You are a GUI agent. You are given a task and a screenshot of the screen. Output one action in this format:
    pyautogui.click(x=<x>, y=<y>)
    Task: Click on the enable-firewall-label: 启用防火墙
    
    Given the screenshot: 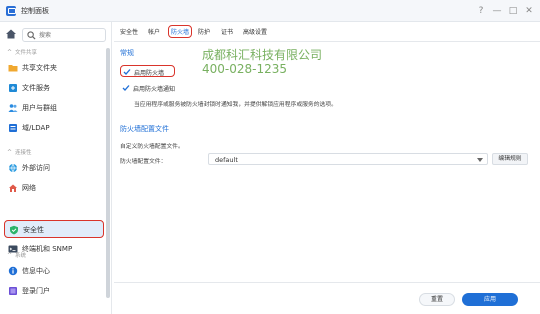 What is the action you would take?
    pyautogui.click(x=149, y=73)
    